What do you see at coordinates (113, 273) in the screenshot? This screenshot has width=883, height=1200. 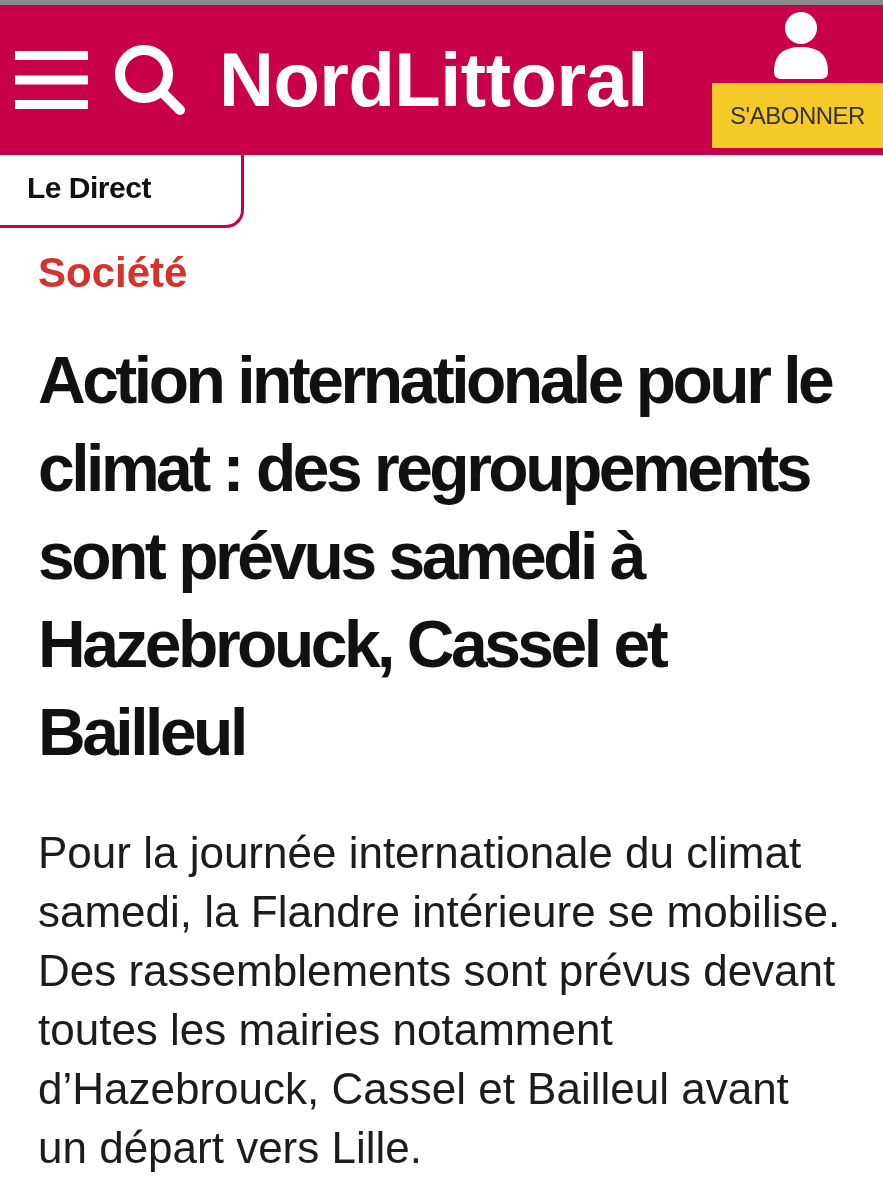 I see `category-link: Société` at bounding box center [113, 273].